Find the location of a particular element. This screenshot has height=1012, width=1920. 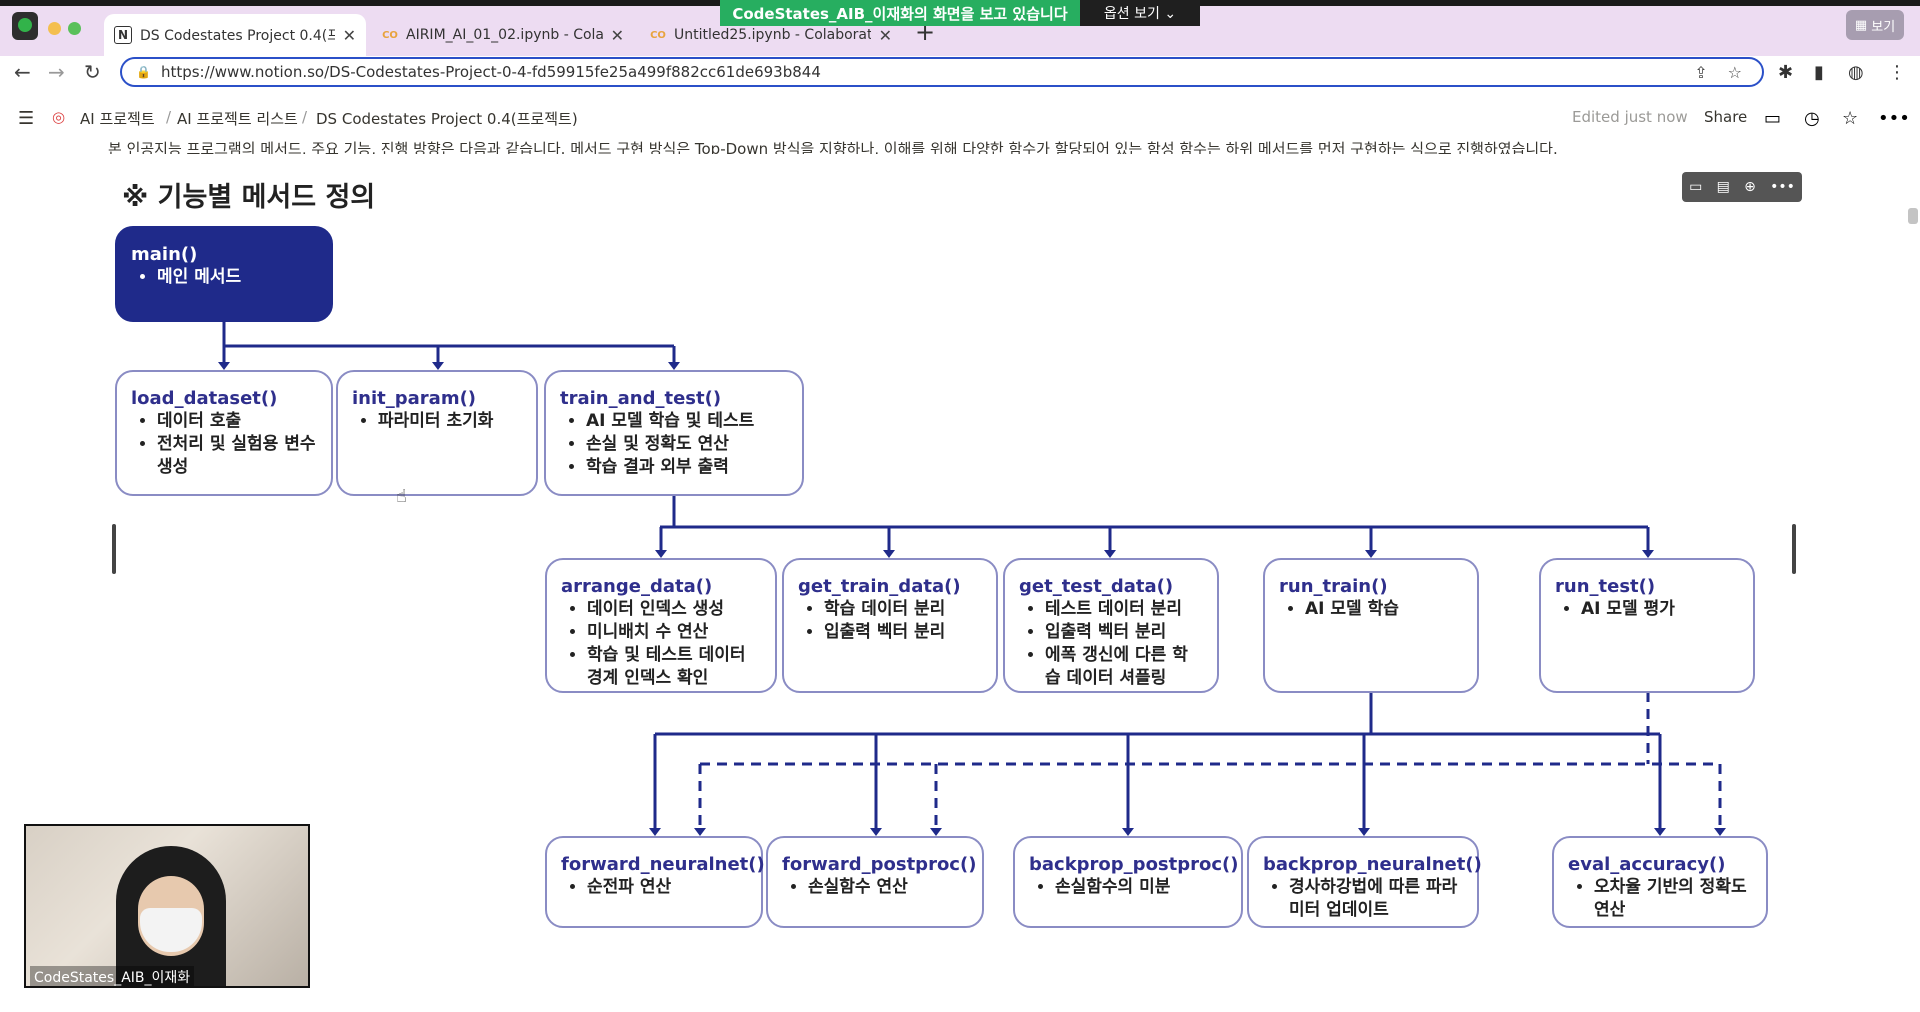

webcam-video: CodeStates_AIB_이재화 is located at coordinates (167, 906).